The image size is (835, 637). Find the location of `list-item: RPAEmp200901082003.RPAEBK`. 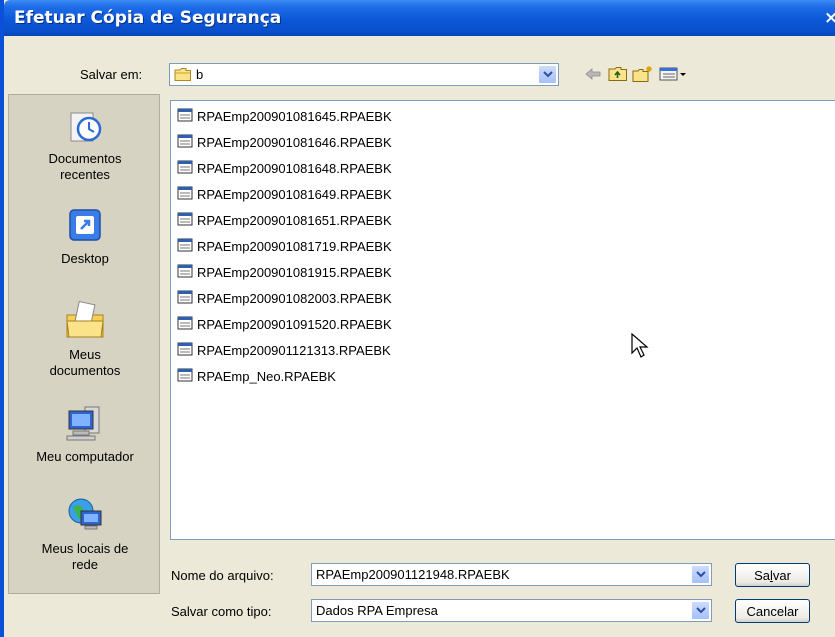

list-item: RPAEmp200901082003.RPAEBK is located at coordinates (284, 298).